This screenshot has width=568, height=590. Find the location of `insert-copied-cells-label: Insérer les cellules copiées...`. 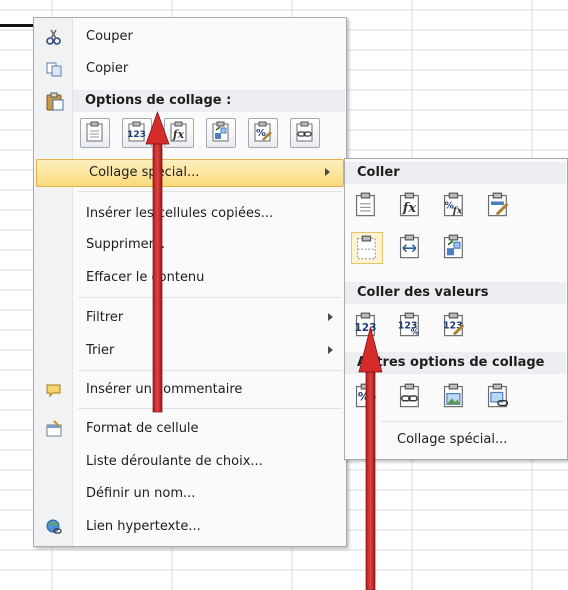

insert-copied-cells-label: Insérer les cellules copiées... is located at coordinates (180, 213).